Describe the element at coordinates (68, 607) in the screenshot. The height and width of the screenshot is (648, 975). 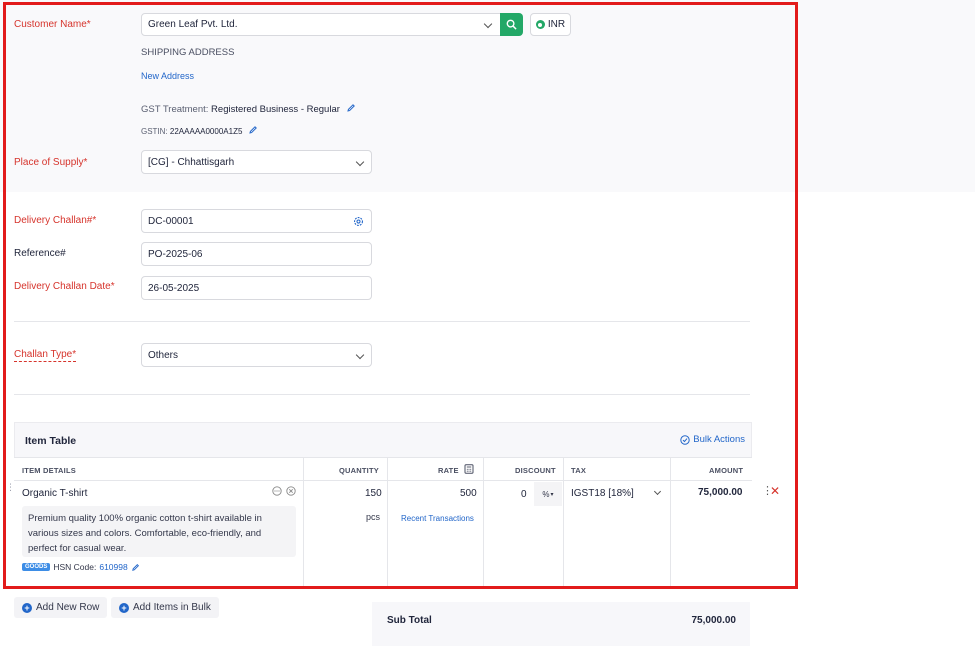
I see `add-new-row-label: Add New Row` at that location.